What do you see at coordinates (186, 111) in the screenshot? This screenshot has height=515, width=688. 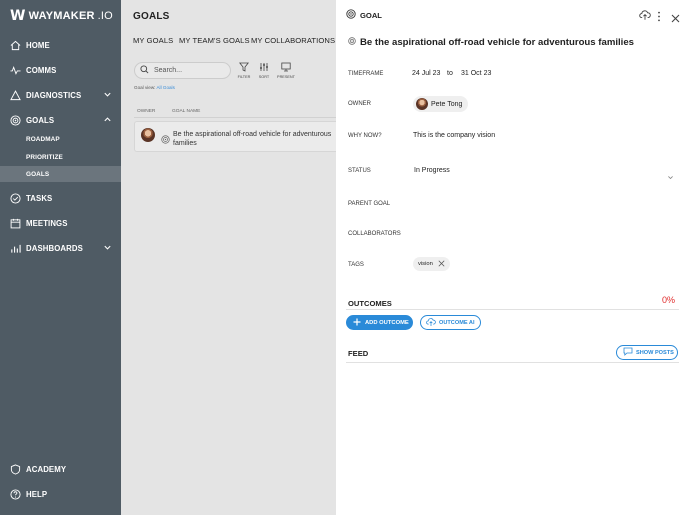 I see `column-goal-name: GOAL NAME` at bounding box center [186, 111].